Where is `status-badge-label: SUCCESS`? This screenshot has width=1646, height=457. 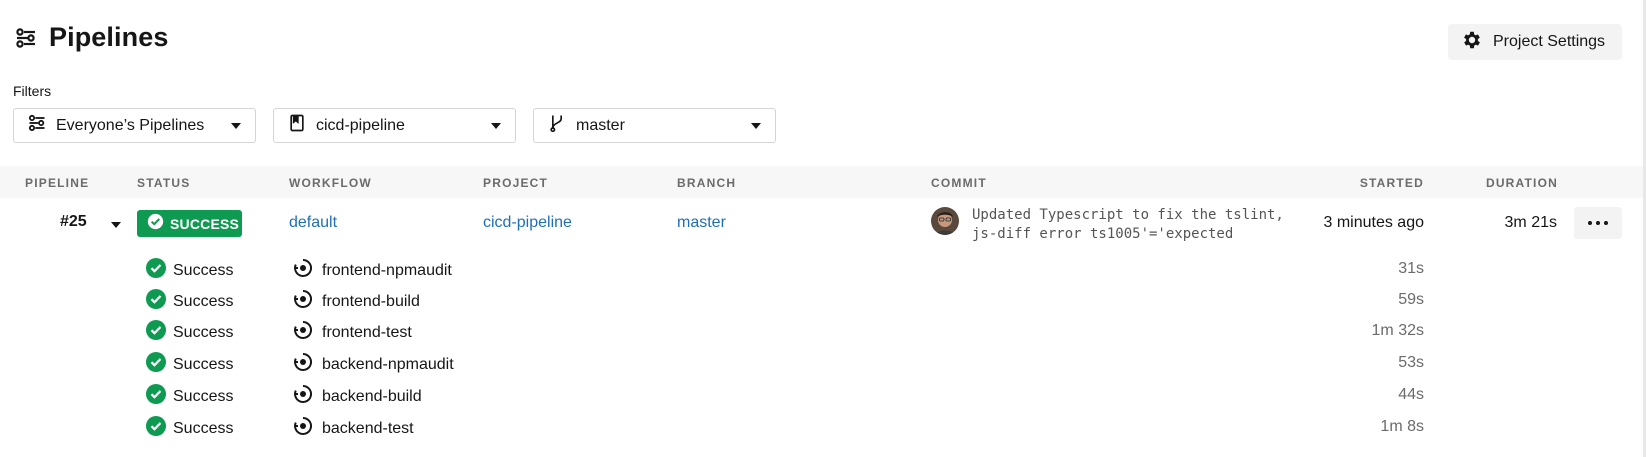 status-badge-label: SUCCESS is located at coordinates (205, 223).